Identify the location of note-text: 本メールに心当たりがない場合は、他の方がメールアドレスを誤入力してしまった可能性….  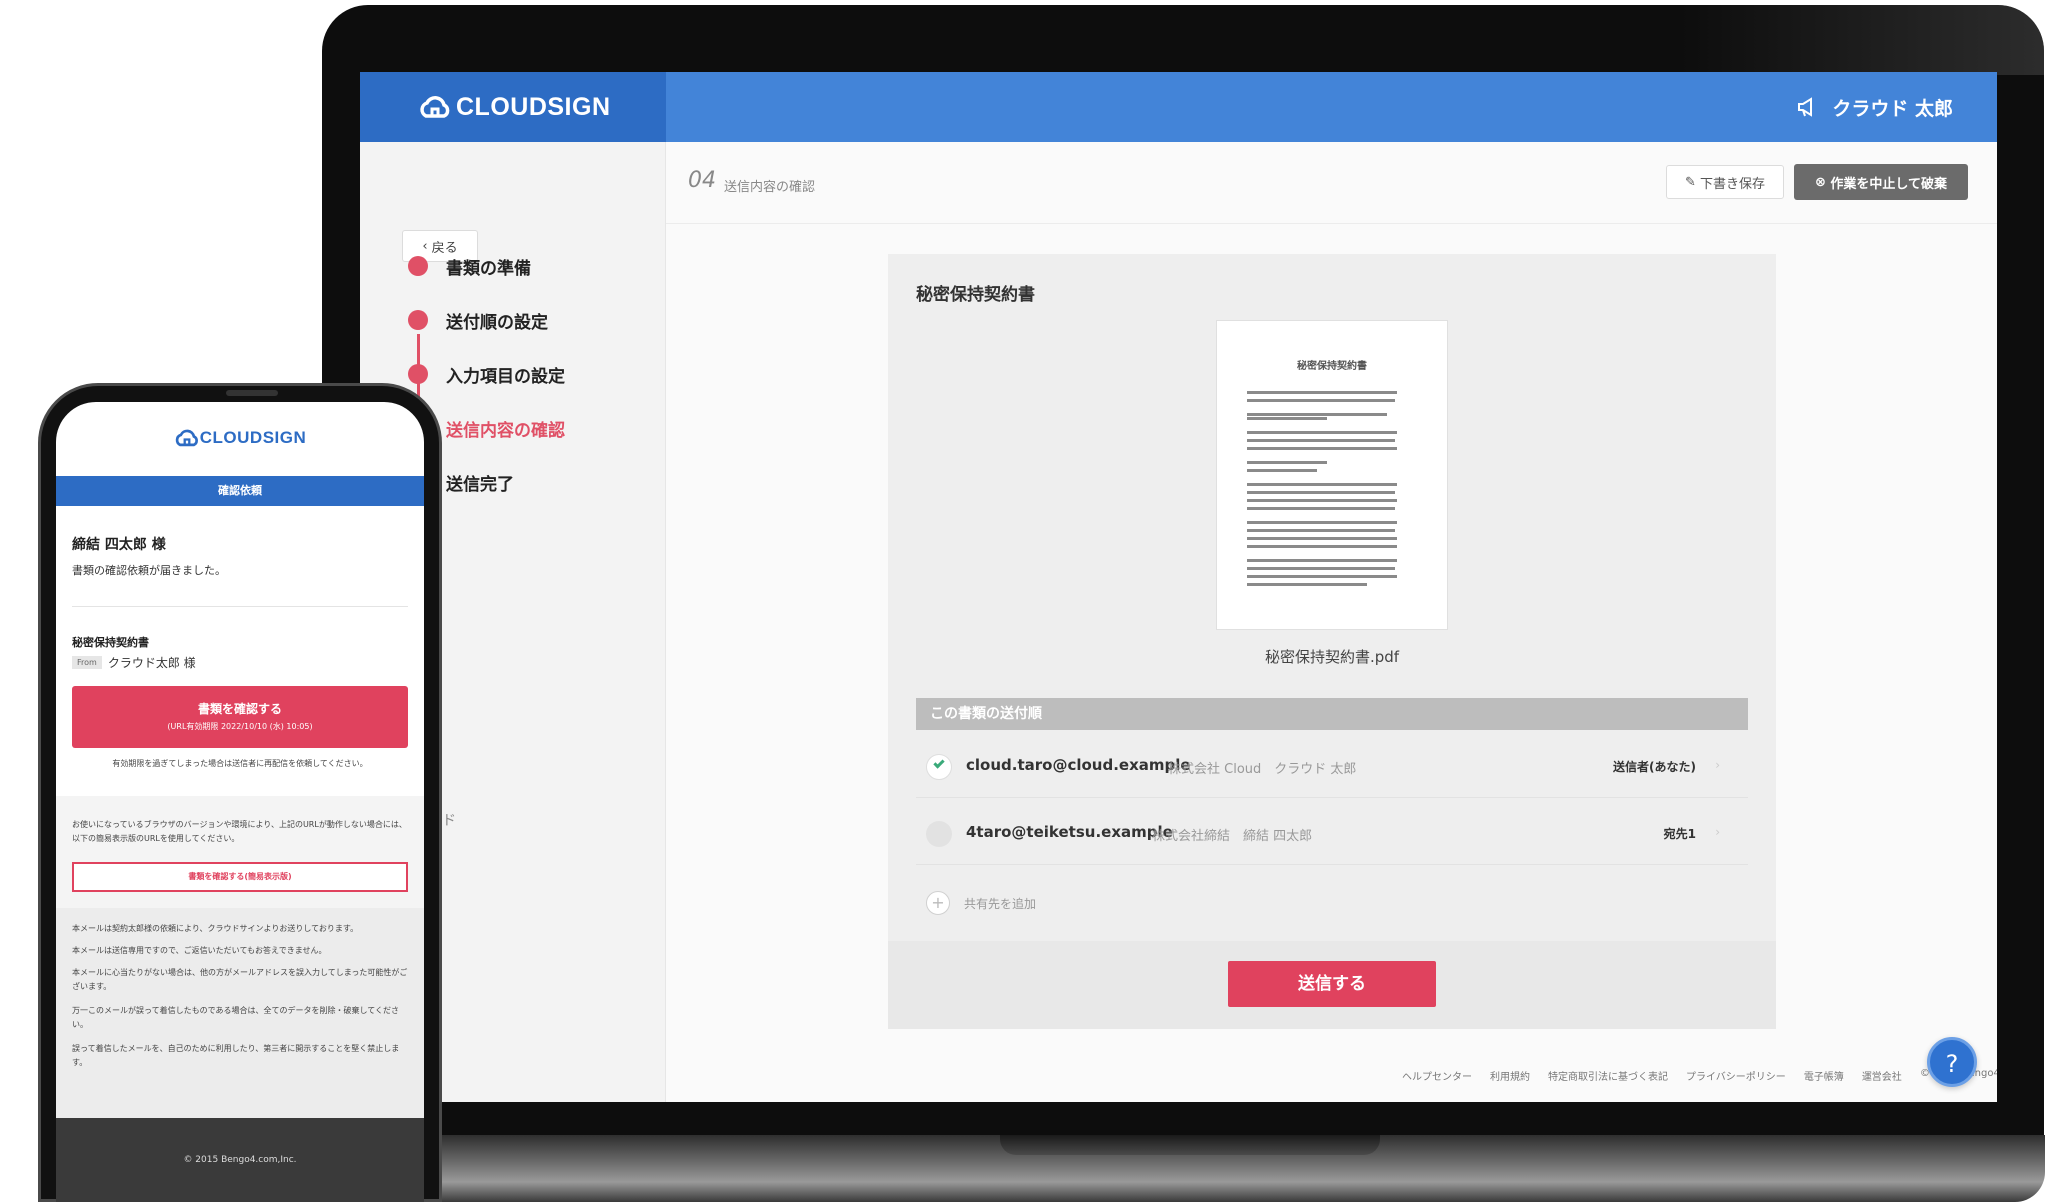
(240, 979).